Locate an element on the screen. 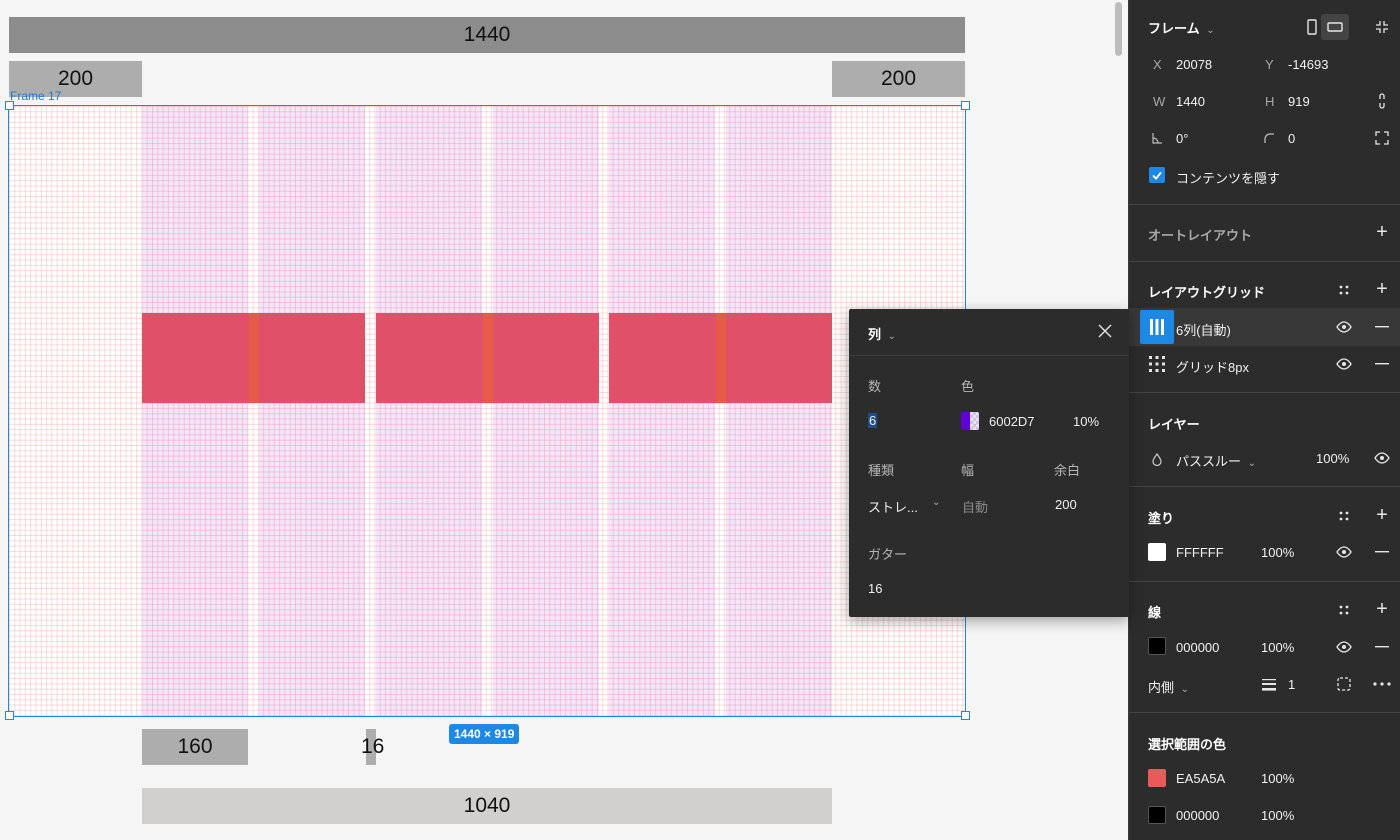 The image size is (1400, 840). more-options-icon is located at coordinates (1382, 684).